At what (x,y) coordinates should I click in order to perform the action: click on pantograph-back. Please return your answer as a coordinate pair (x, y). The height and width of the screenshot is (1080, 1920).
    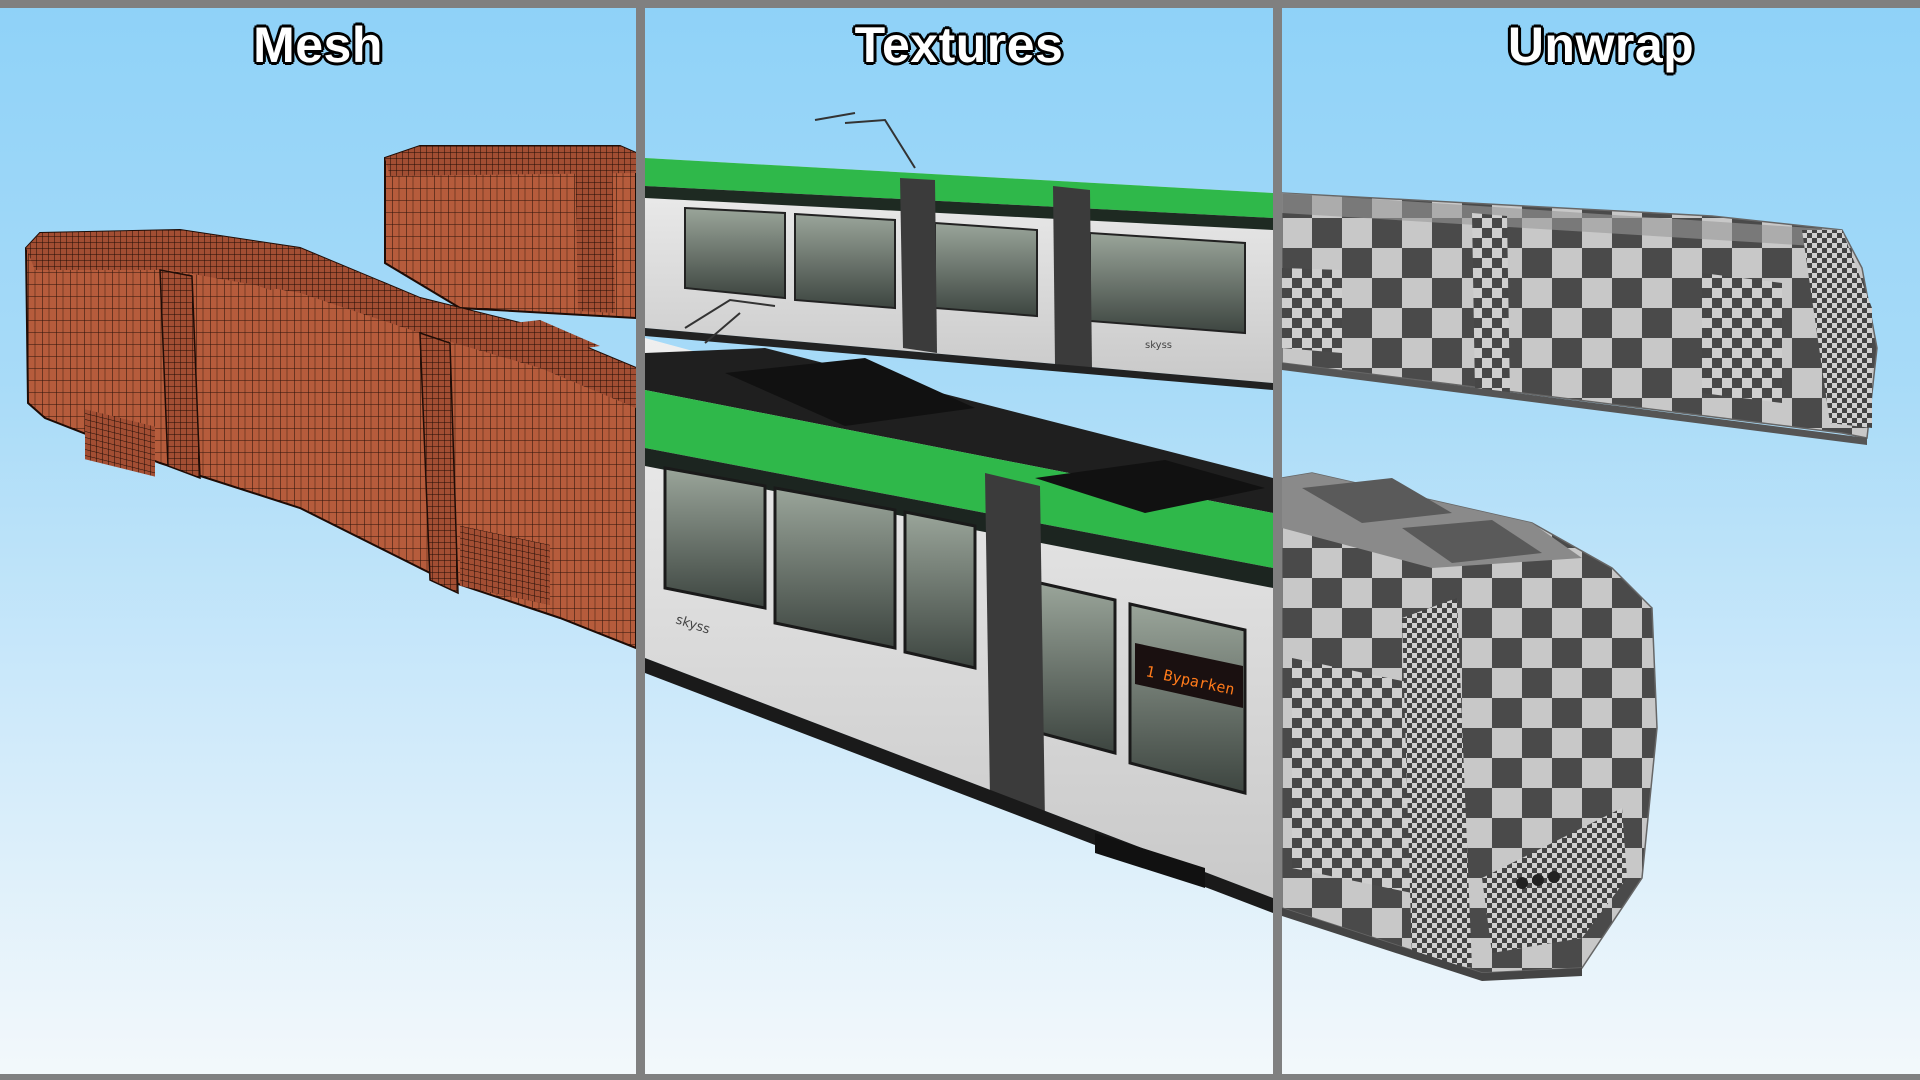
    Looking at the image, I should click on (865, 140).